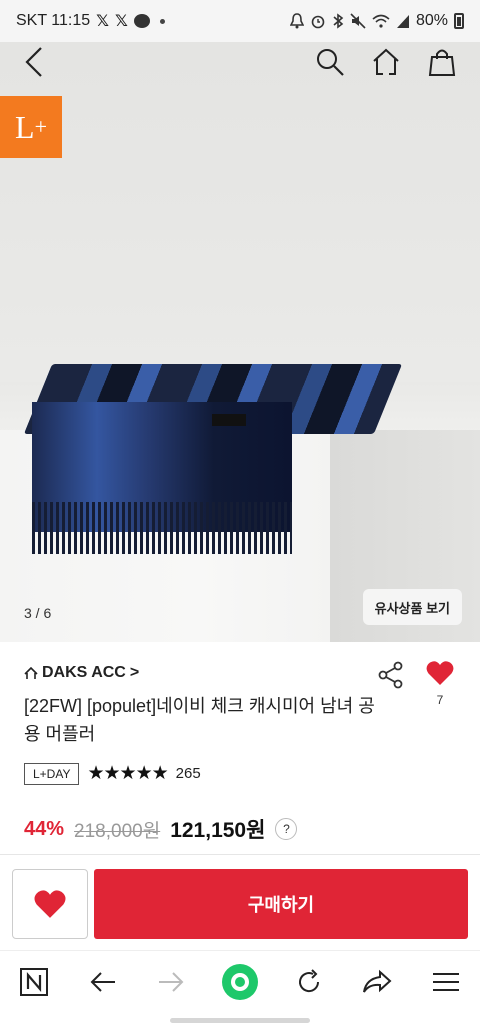 This screenshot has width=480, height=1030. Describe the element at coordinates (240, 62) in the screenshot. I see `top-navigation` at that location.